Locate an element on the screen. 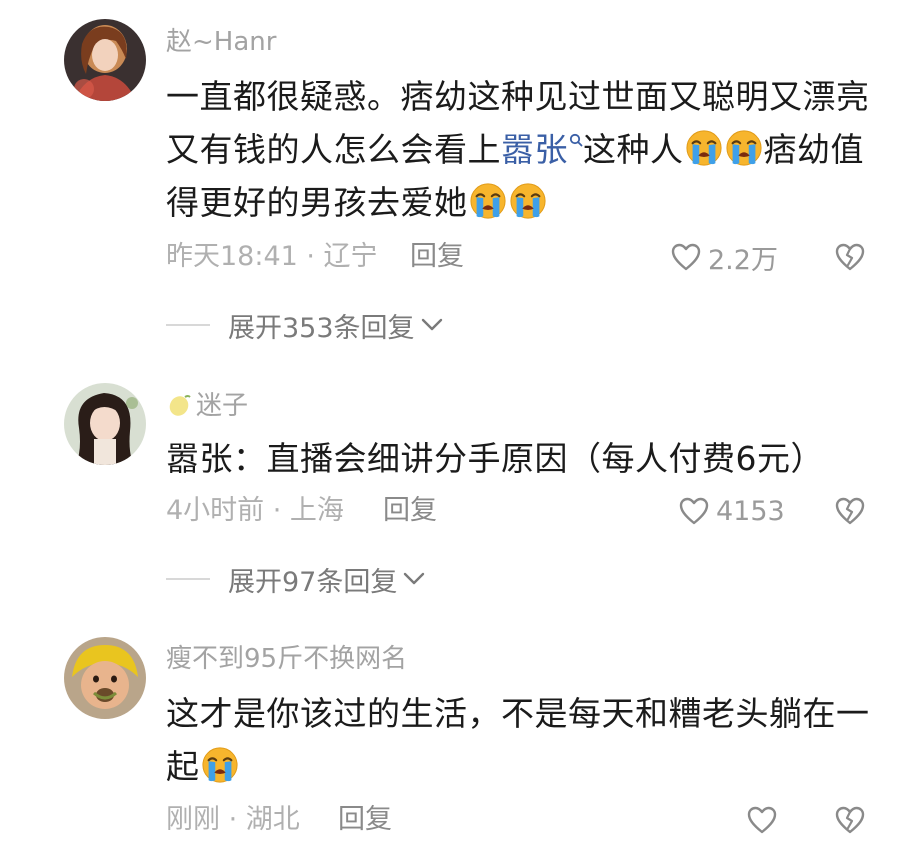  like-button: 2.2万 is located at coordinates (724, 258).